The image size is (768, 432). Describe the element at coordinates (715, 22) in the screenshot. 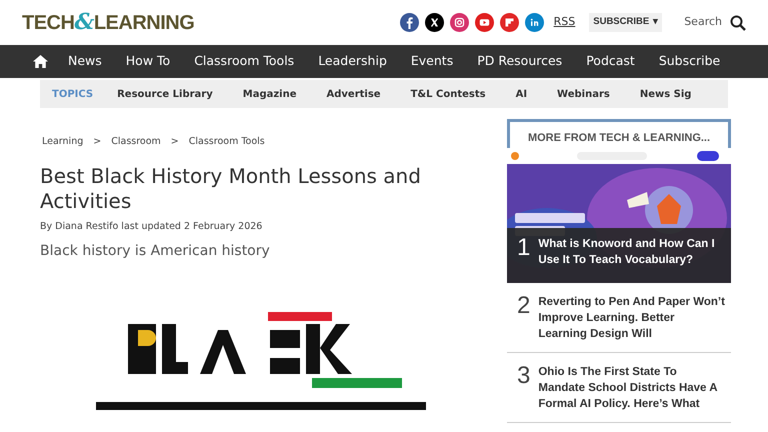

I see `search-button: Search` at that location.